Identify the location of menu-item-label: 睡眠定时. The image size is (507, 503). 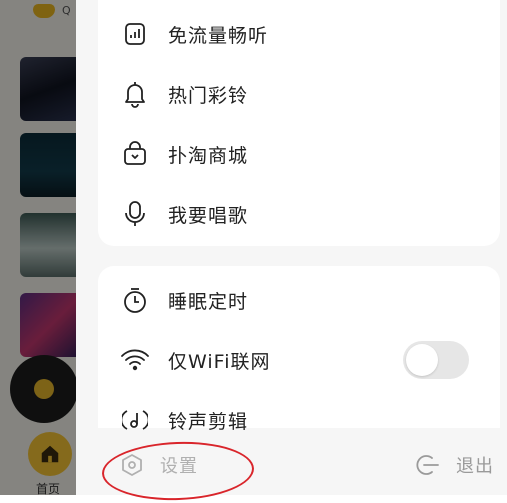
(208, 301).